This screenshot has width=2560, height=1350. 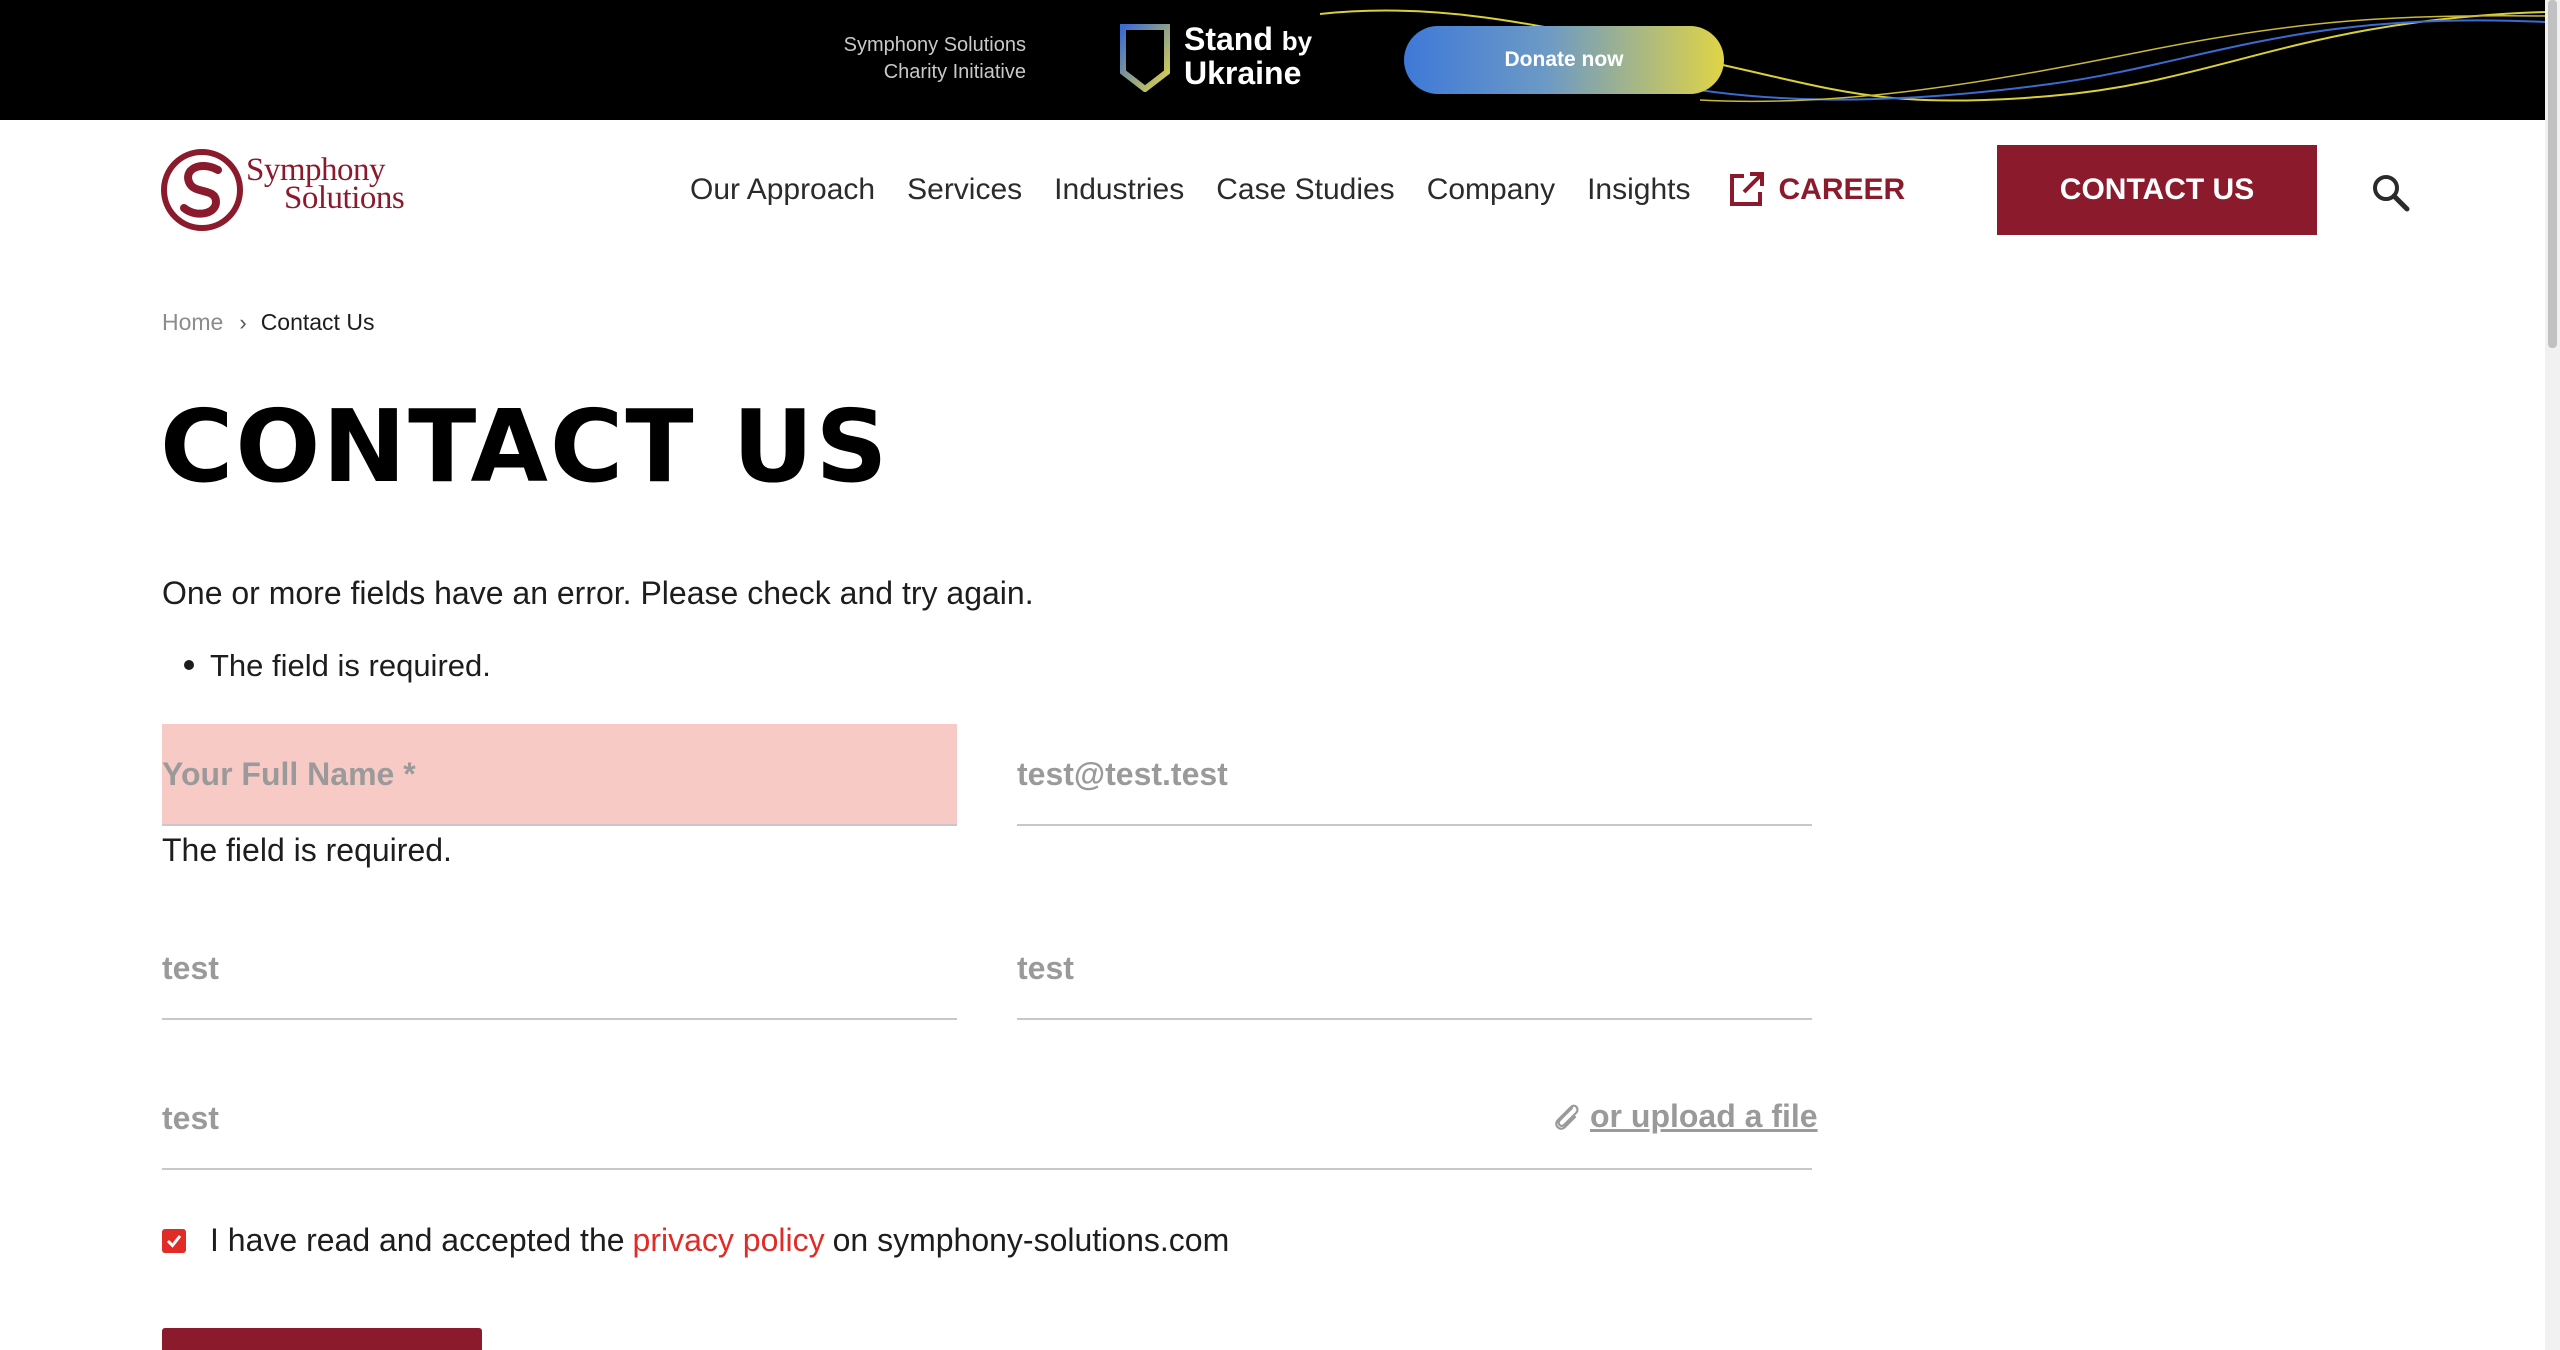 I want to click on contact-us-button: CONTACT US, so click(x=2157, y=190).